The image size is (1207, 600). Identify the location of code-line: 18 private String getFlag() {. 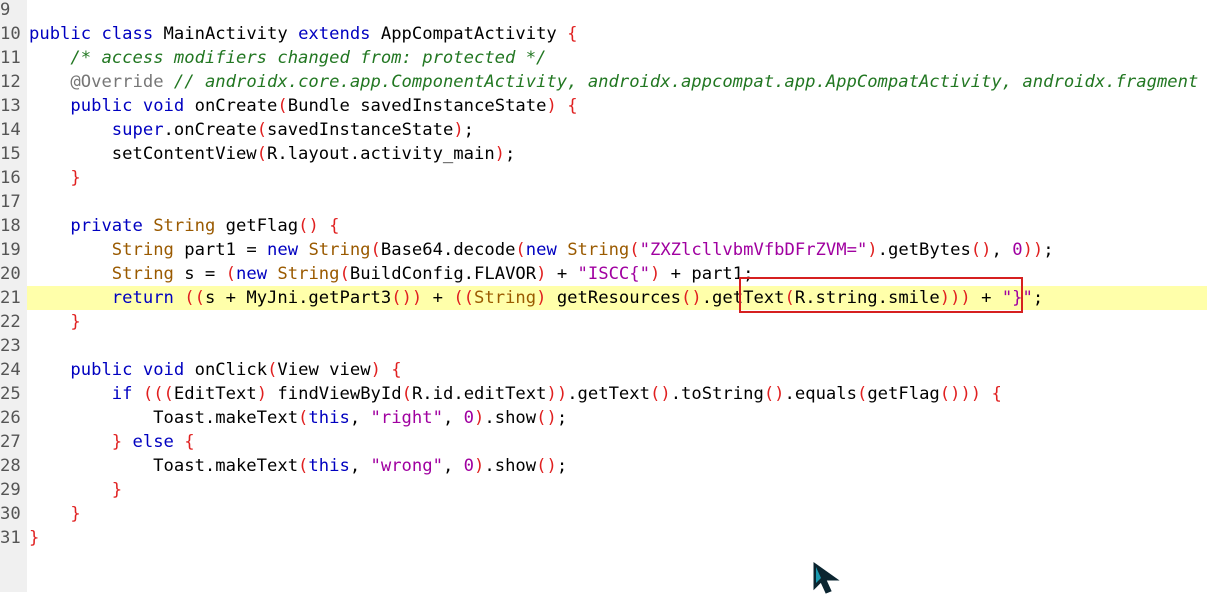
(603, 226).